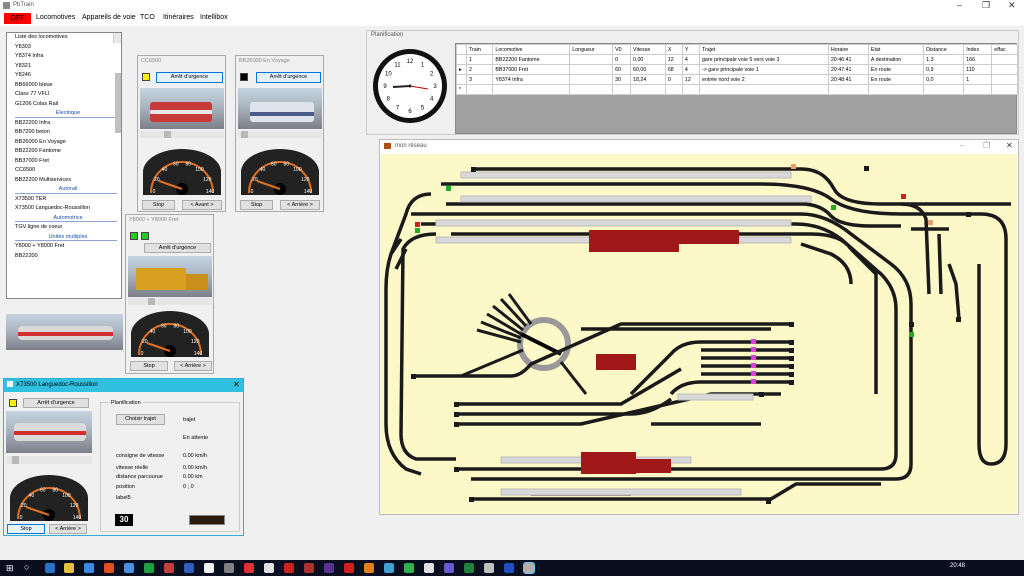 The width and height of the screenshot is (1024, 576). Describe the element at coordinates (56, 403) in the screenshot. I see `urgence-button: Arrêt d'urgence` at that location.